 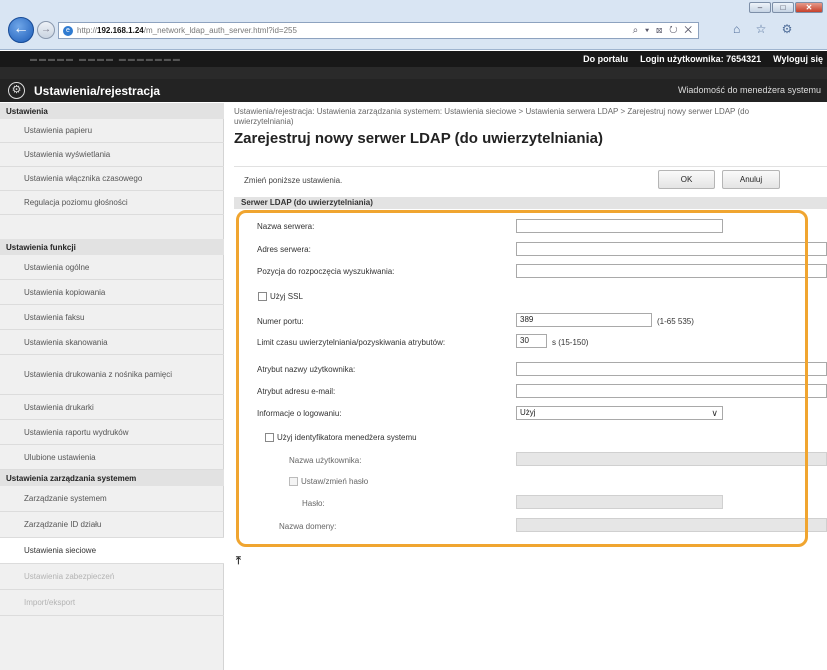 I want to click on settings-header-title: Ustawienia/rejestracja, so click(x=97, y=91).